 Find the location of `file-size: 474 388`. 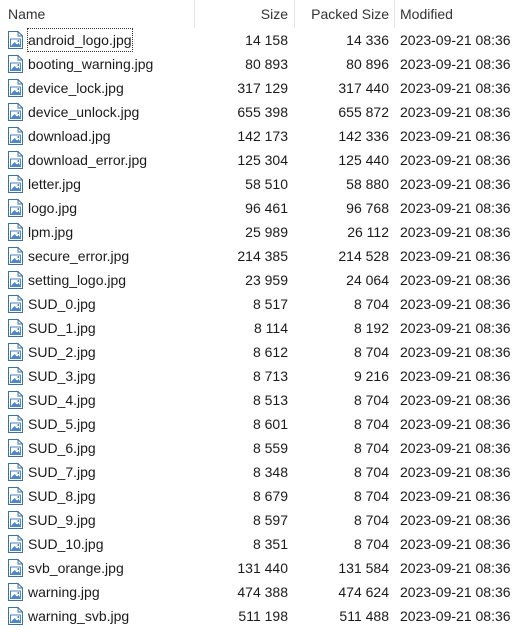

file-size: 474 388 is located at coordinates (262, 592).